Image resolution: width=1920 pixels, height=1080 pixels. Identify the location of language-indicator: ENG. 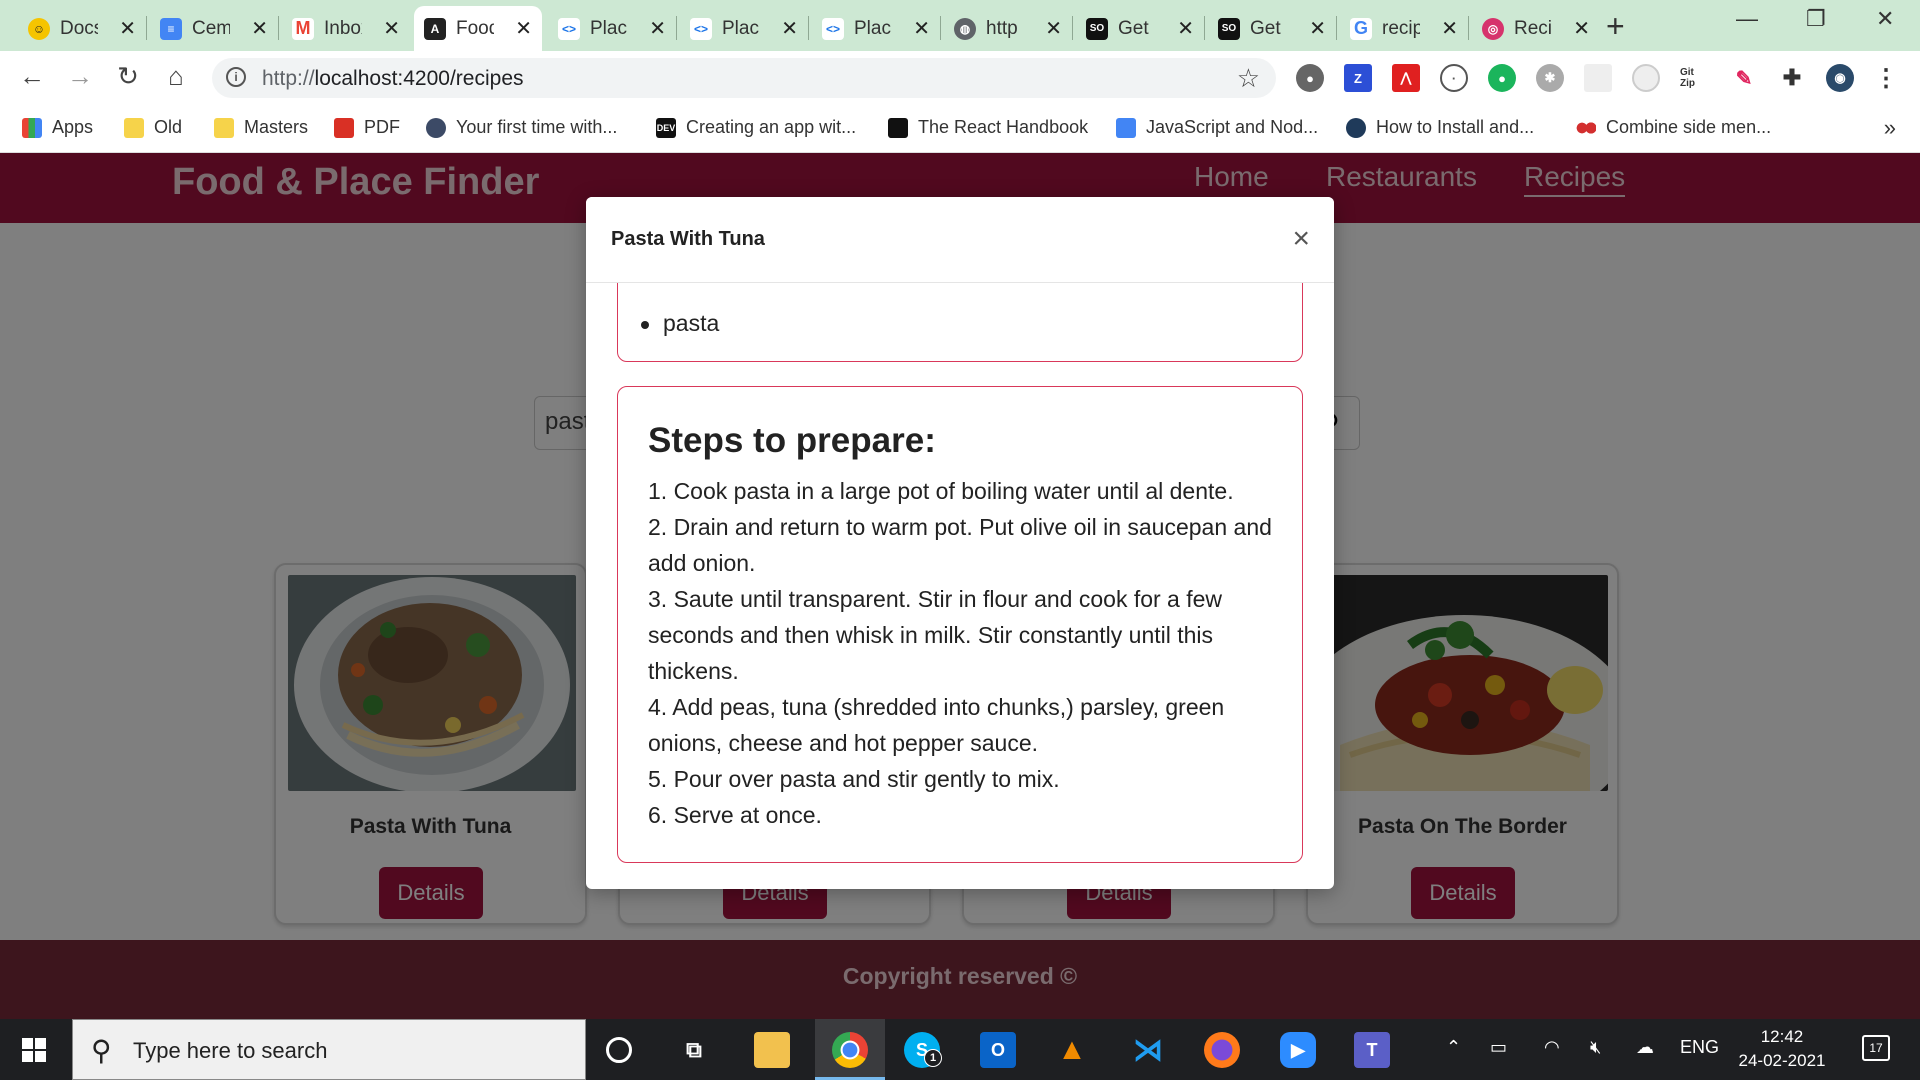
(1699, 1047).